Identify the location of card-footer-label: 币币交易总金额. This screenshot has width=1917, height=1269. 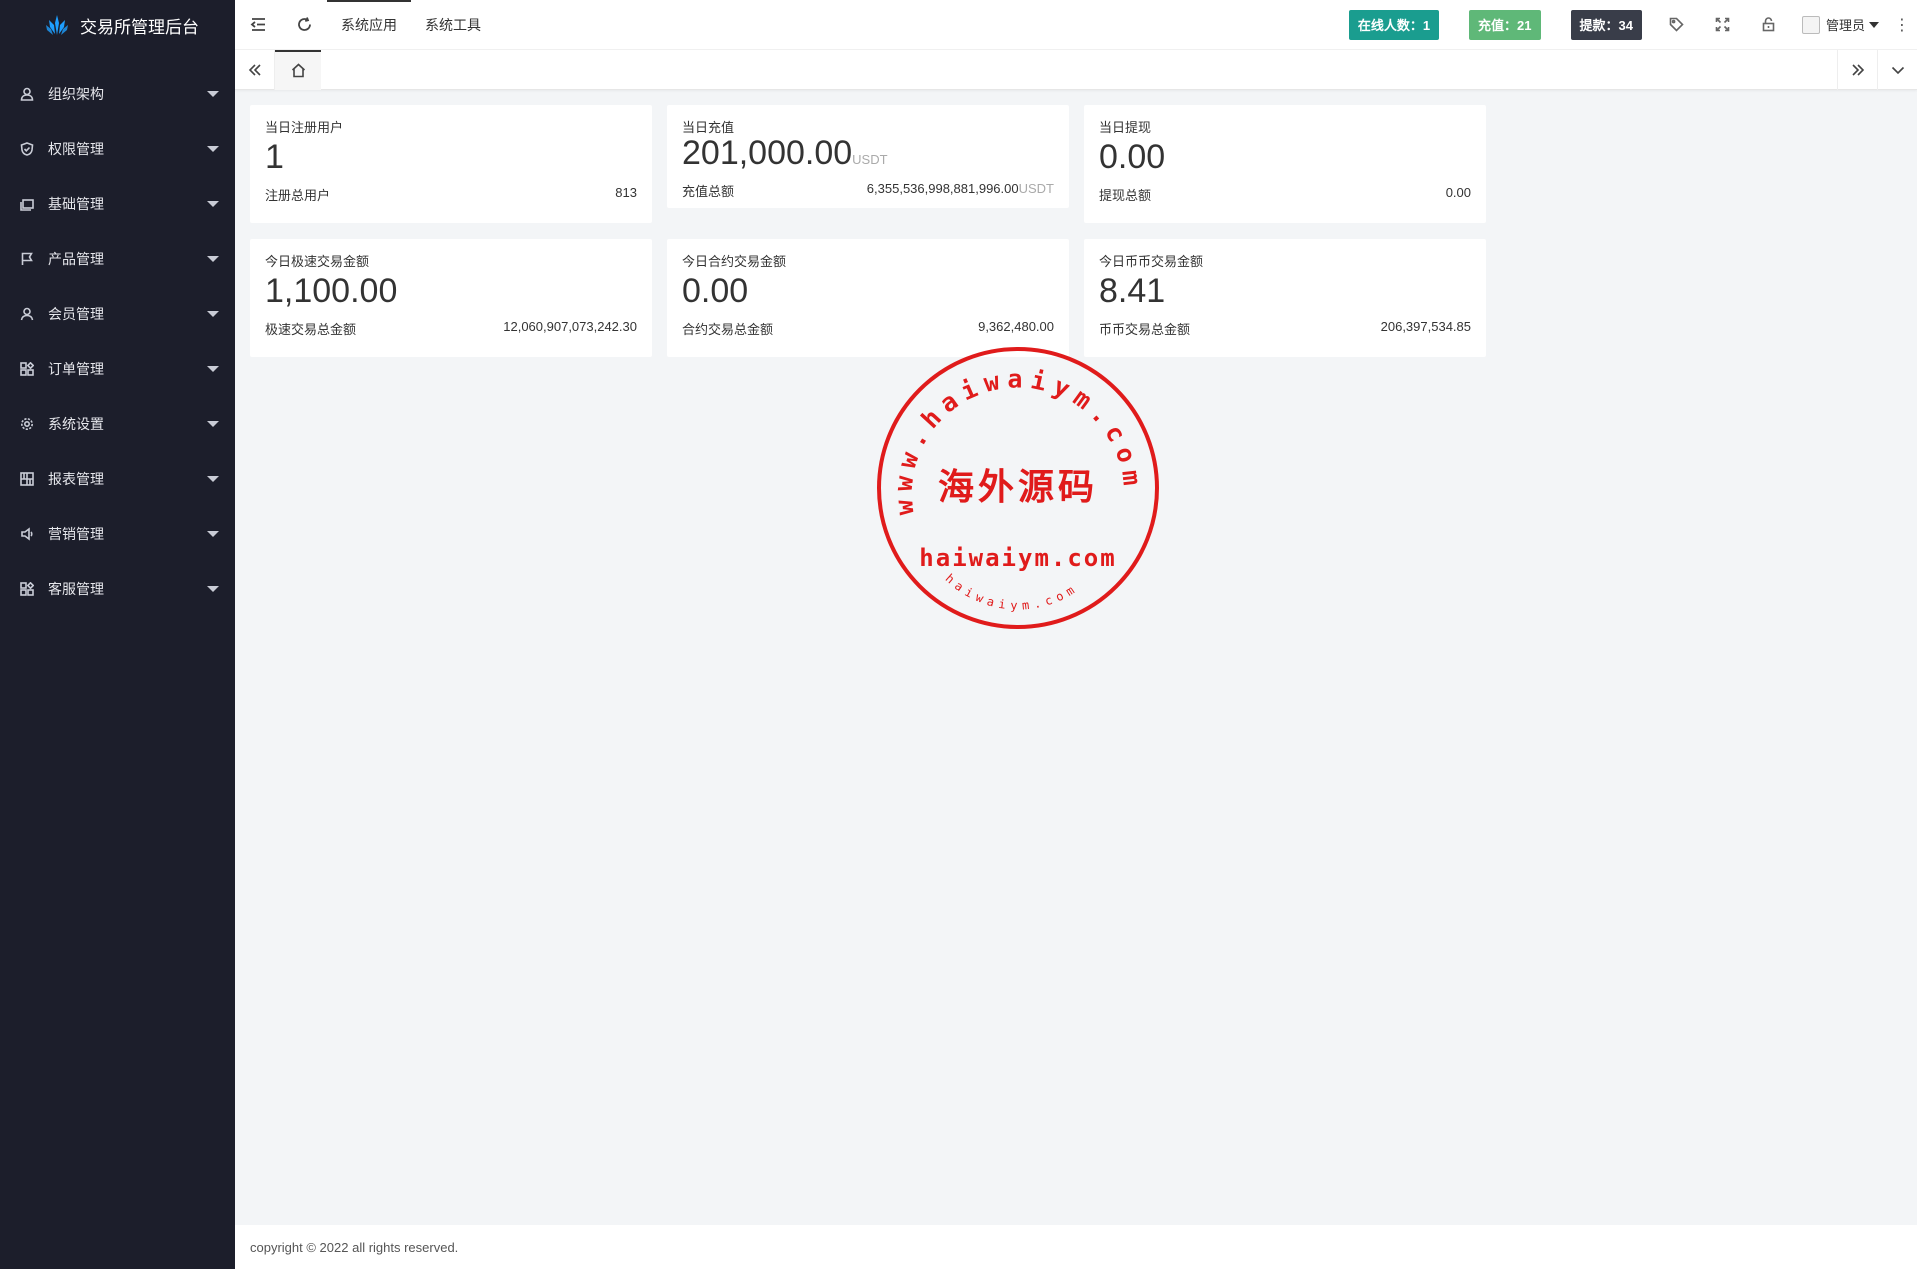
(1145, 329).